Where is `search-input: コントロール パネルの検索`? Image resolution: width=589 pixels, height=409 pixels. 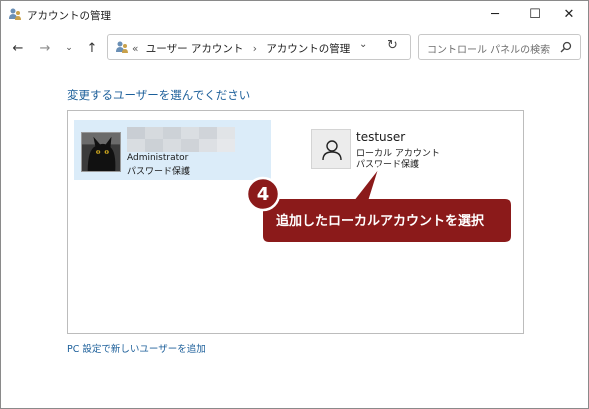 search-input: コントロール パネルの検索 is located at coordinates (499, 47).